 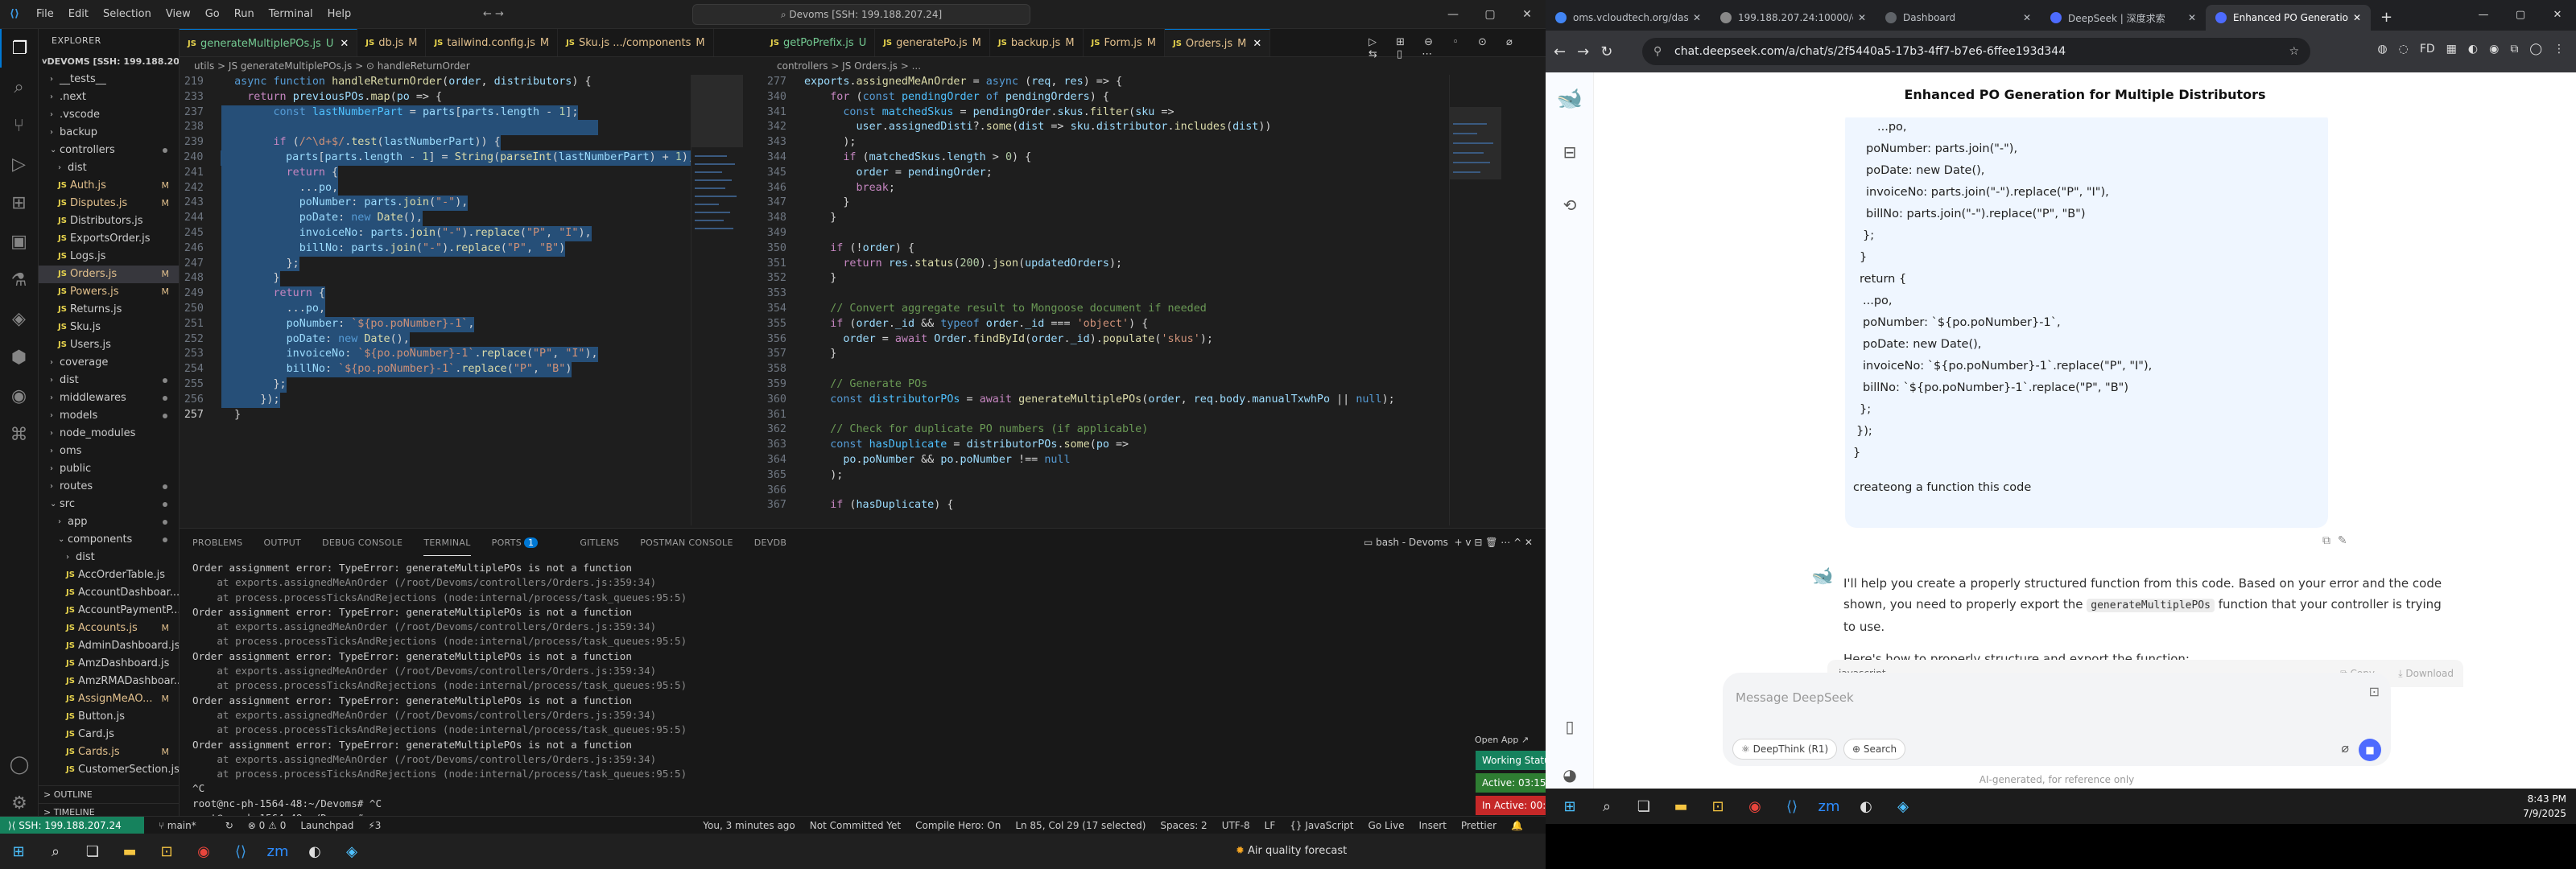 What do you see at coordinates (1793, 18) in the screenshot?
I see `browser-tab: 199.188.207.24:10000/d ✕` at bounding box center [1793, 18].